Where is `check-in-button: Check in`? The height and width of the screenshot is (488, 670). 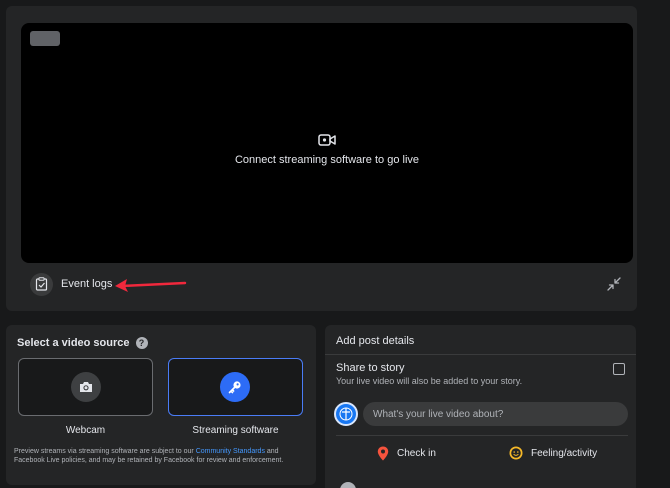 check-in-button: Check in is located at coordinates (406, 453).